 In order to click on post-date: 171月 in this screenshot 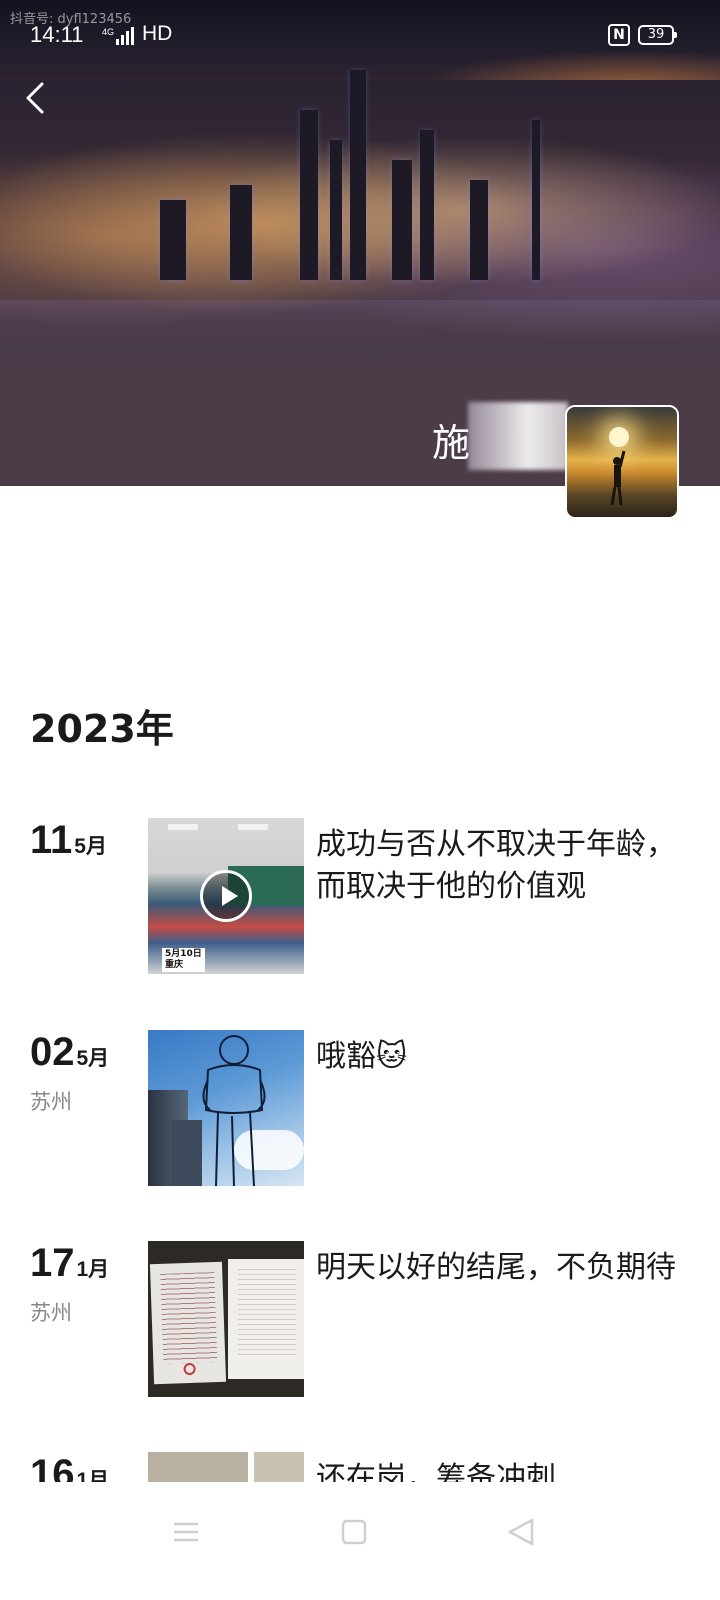, I will do `click(69, 1263)`.